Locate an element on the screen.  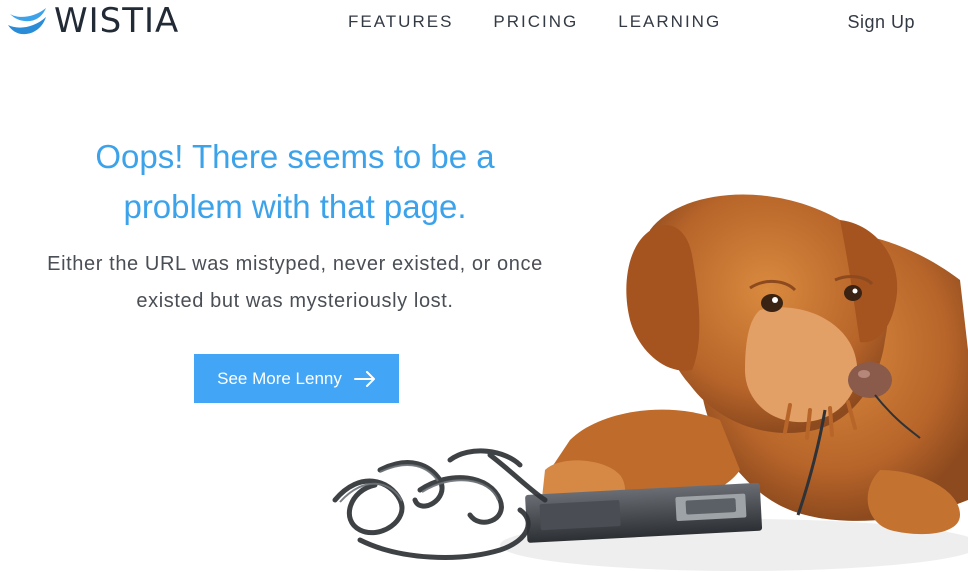
nav-pricing: PRICING is located at coordinates (535, 22).